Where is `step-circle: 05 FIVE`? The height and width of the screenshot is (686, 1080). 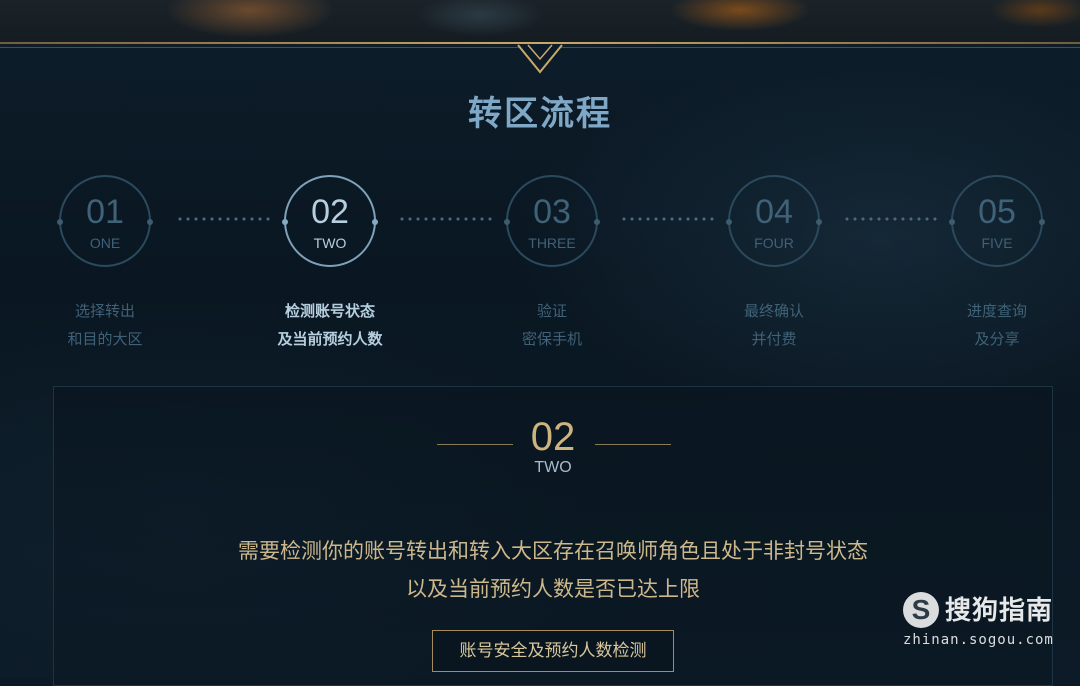
step-circle: 05 FIVE is located at coordinates (997, 221).